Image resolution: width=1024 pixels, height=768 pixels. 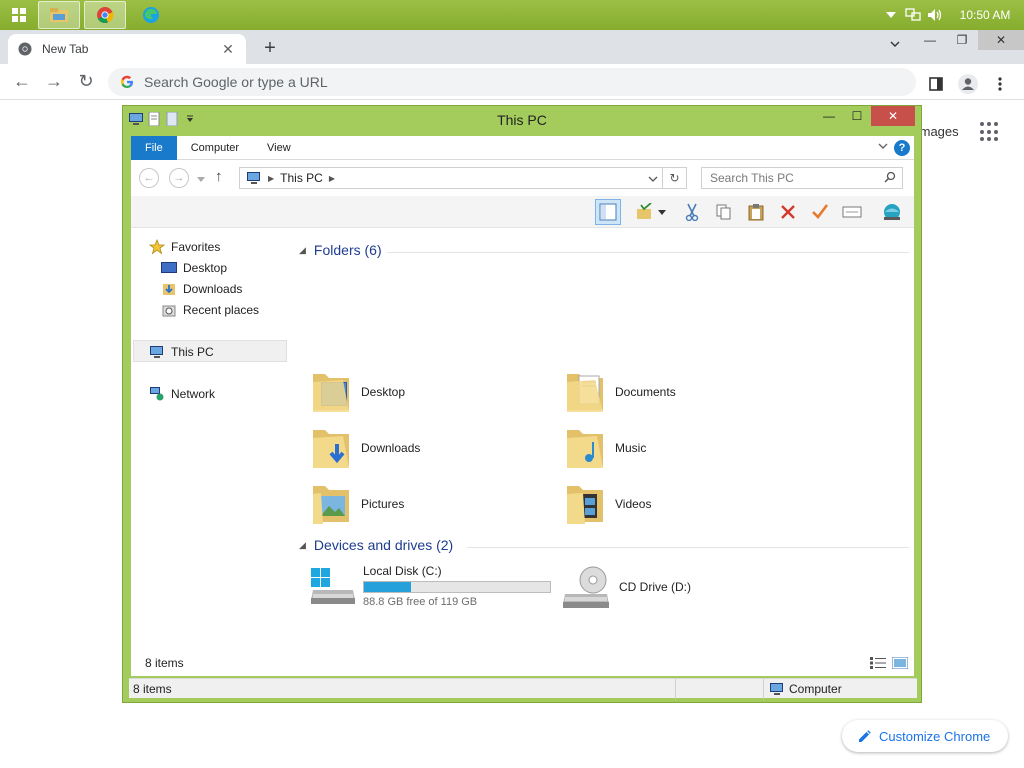 I want to click on chrome-icon, so click(x=105, y=15).